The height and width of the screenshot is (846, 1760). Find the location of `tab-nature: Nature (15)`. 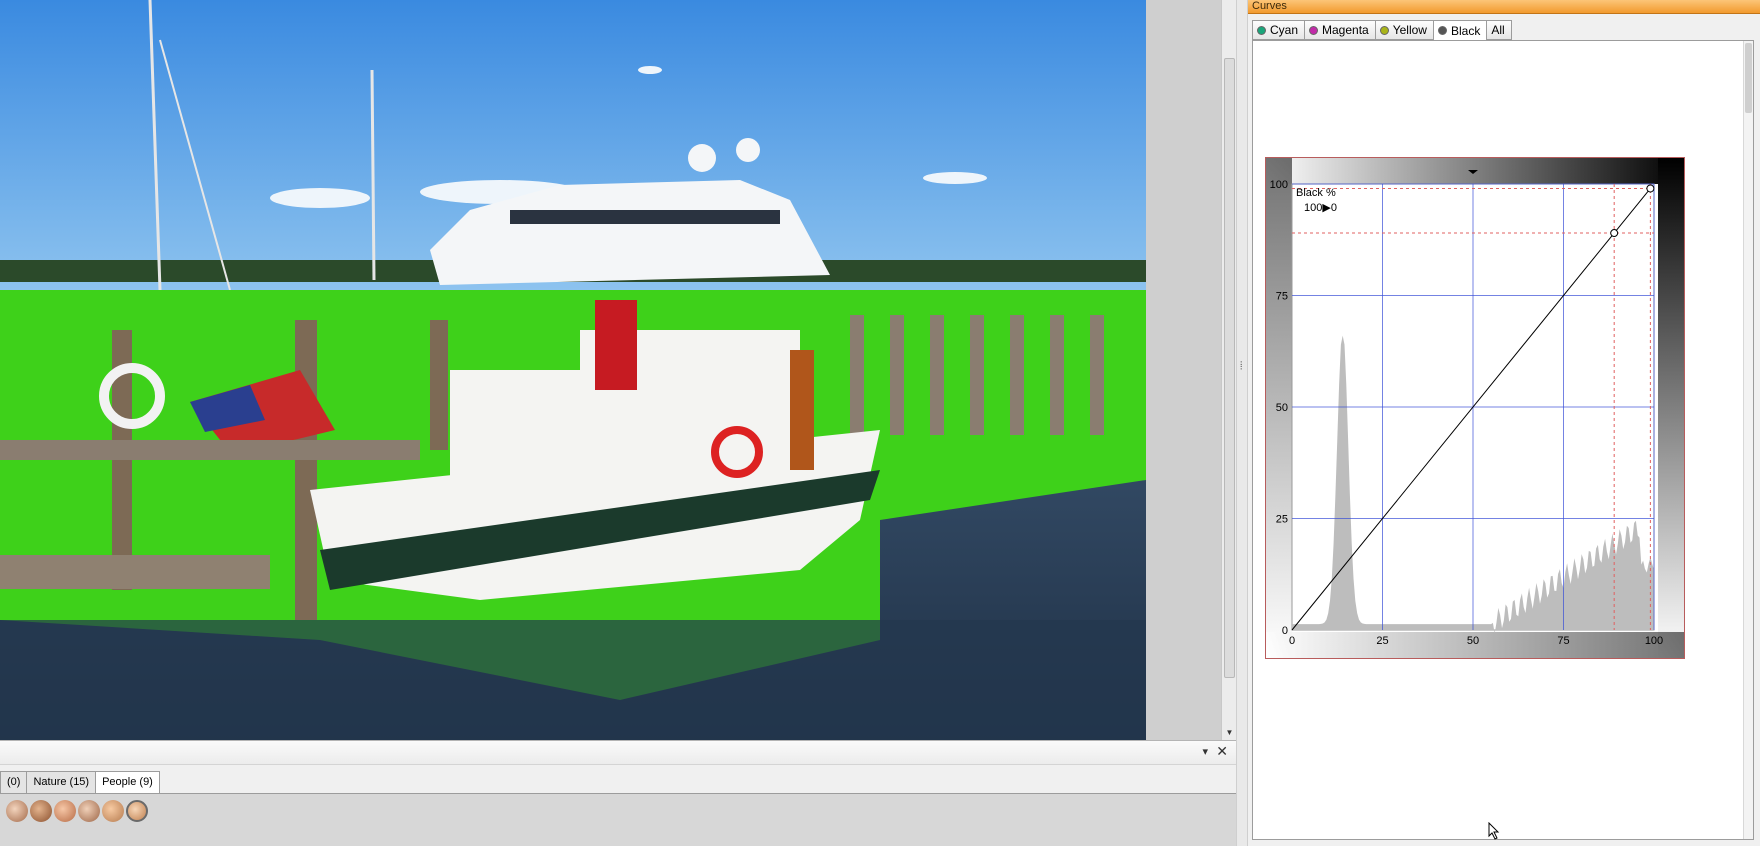

tab-nature: Nature (15) is located at coordinates (61, 782).